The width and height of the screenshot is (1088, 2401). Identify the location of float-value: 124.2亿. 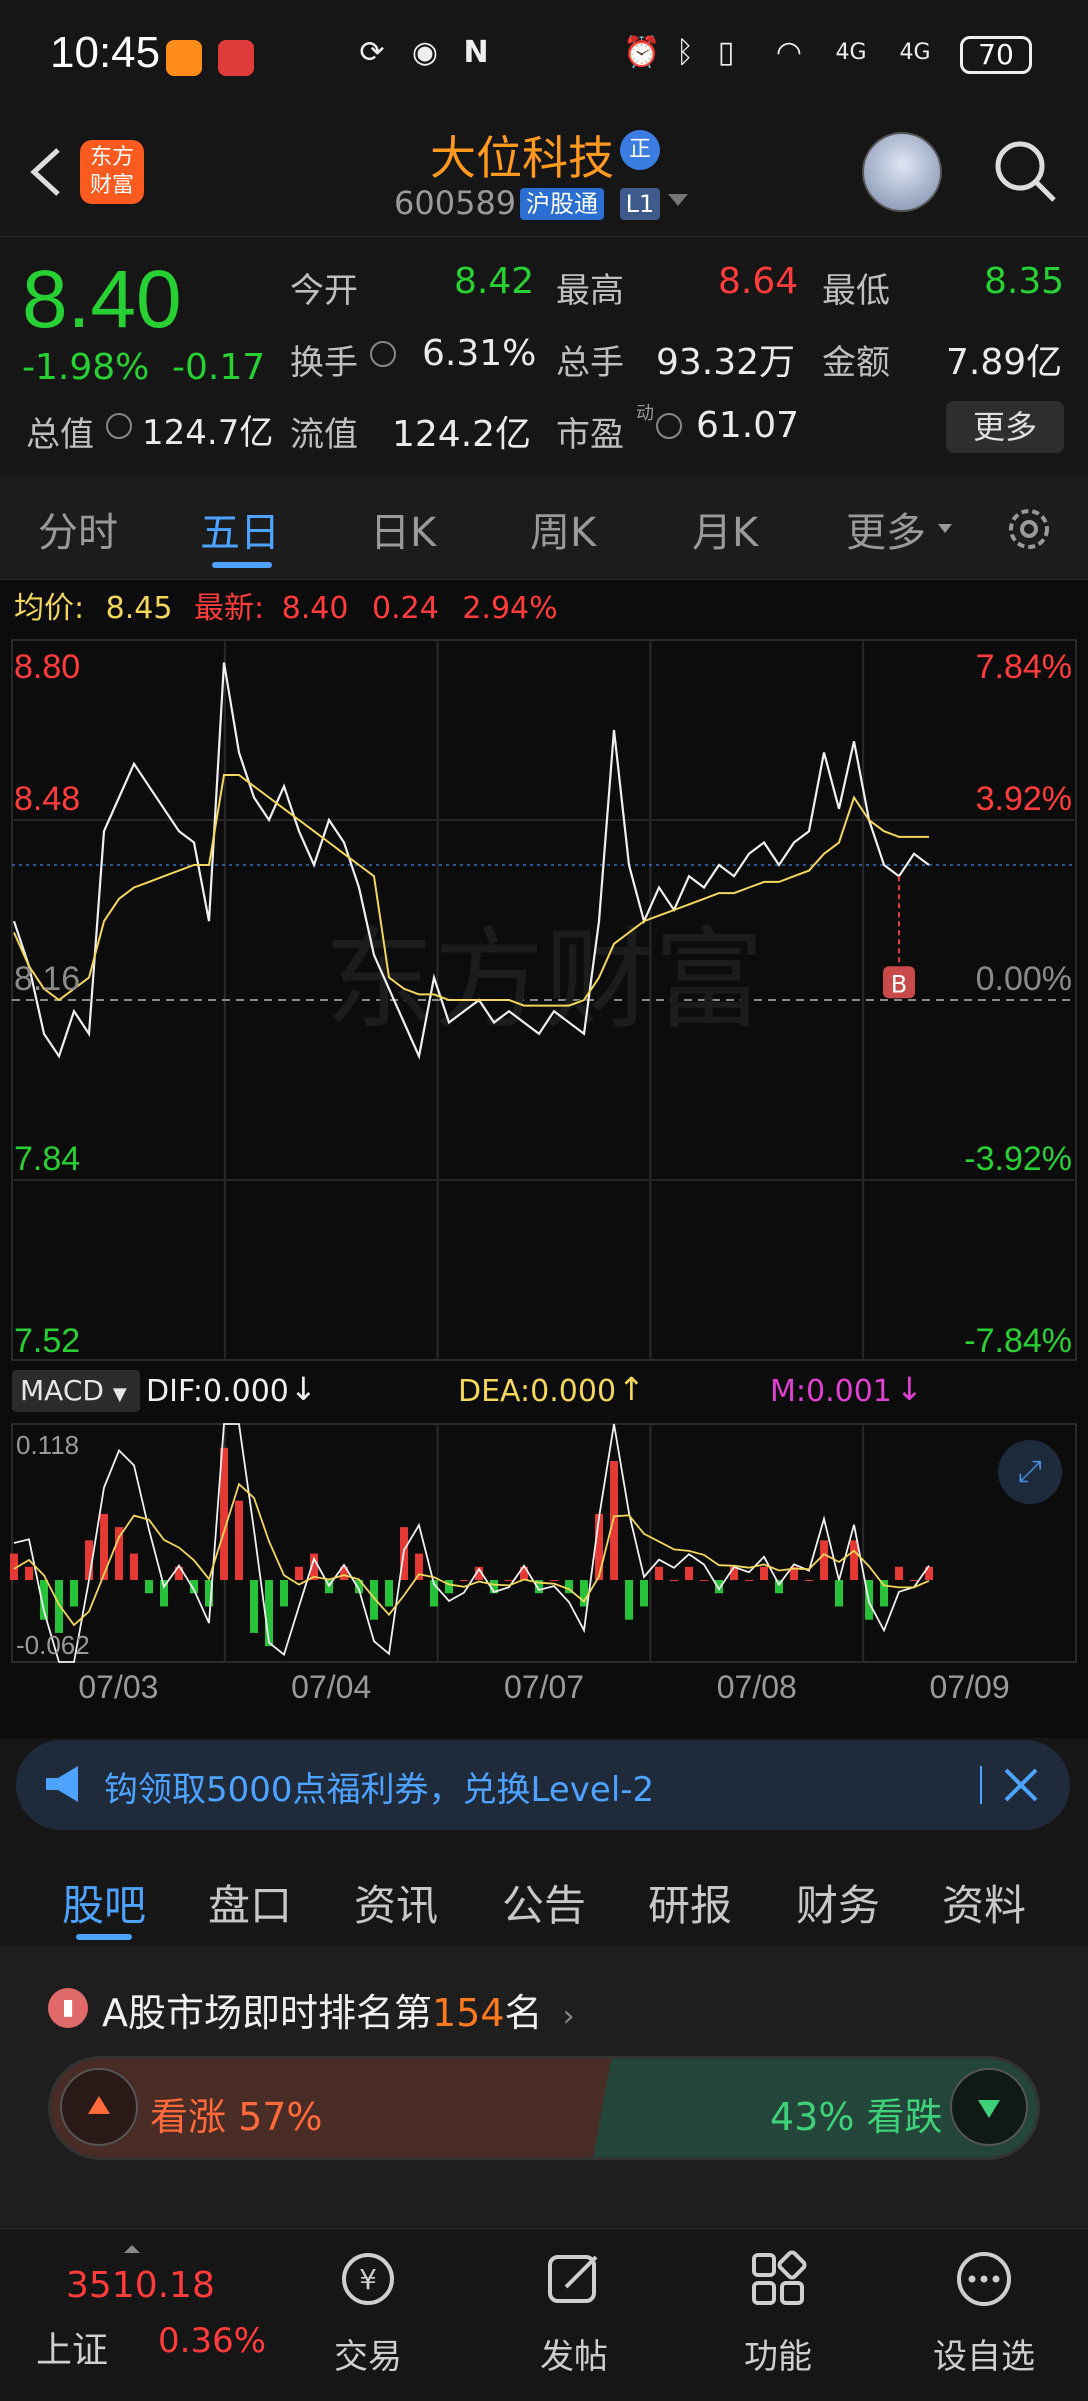
(462, 434).